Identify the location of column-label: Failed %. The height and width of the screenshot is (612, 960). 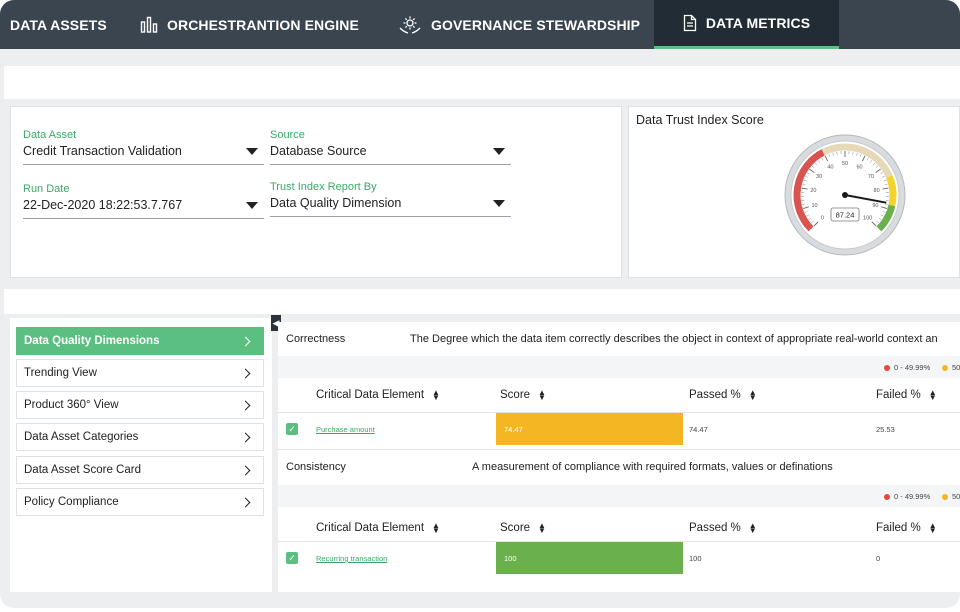
(898, 528).